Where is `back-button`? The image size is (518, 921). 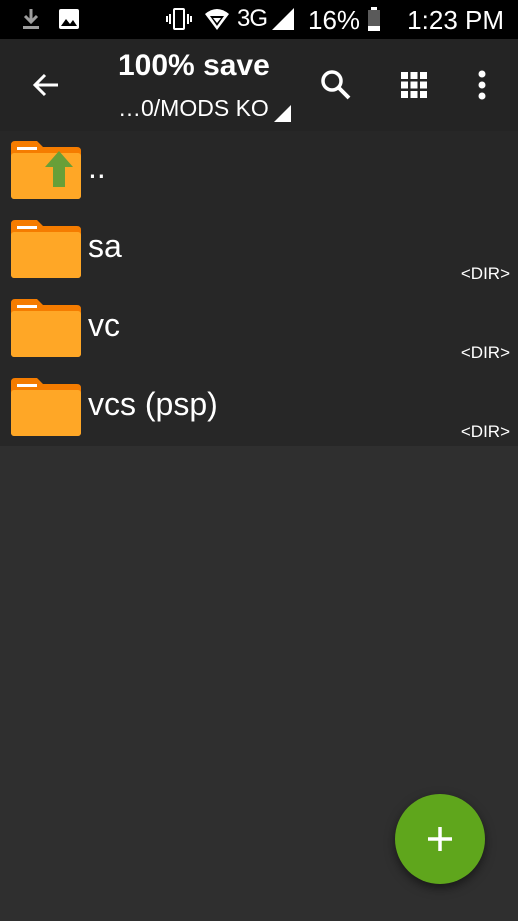 back-button is located at coordinates (46, 85).